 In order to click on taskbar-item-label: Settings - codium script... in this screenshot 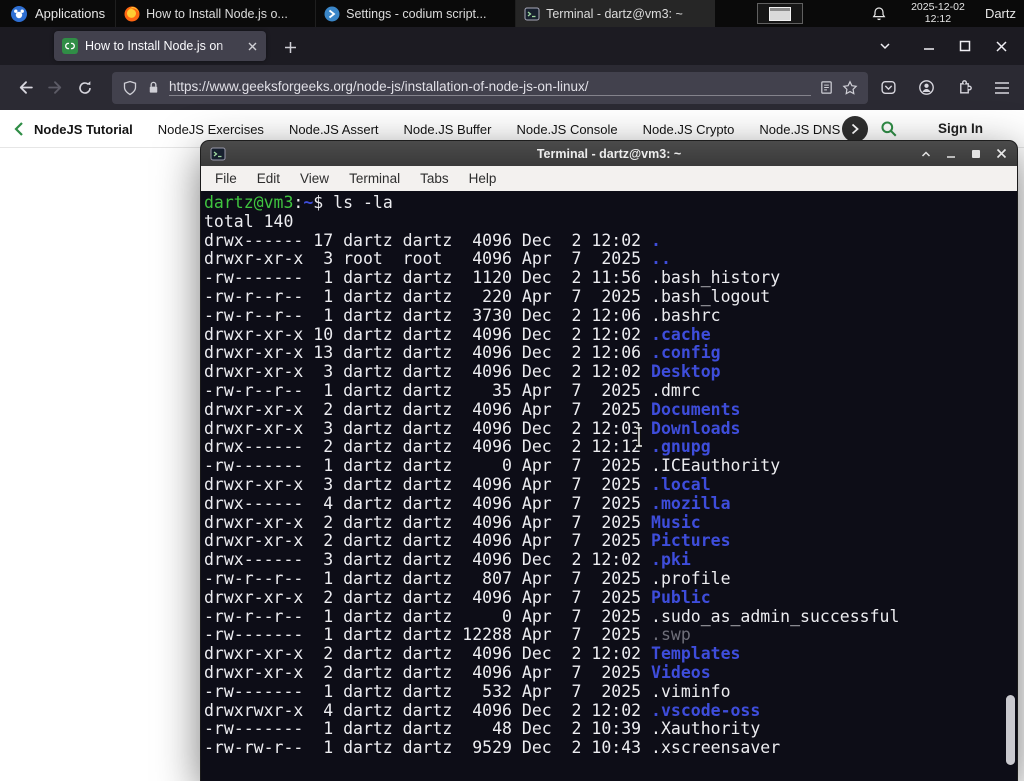, I will do `click(416, 13)`.